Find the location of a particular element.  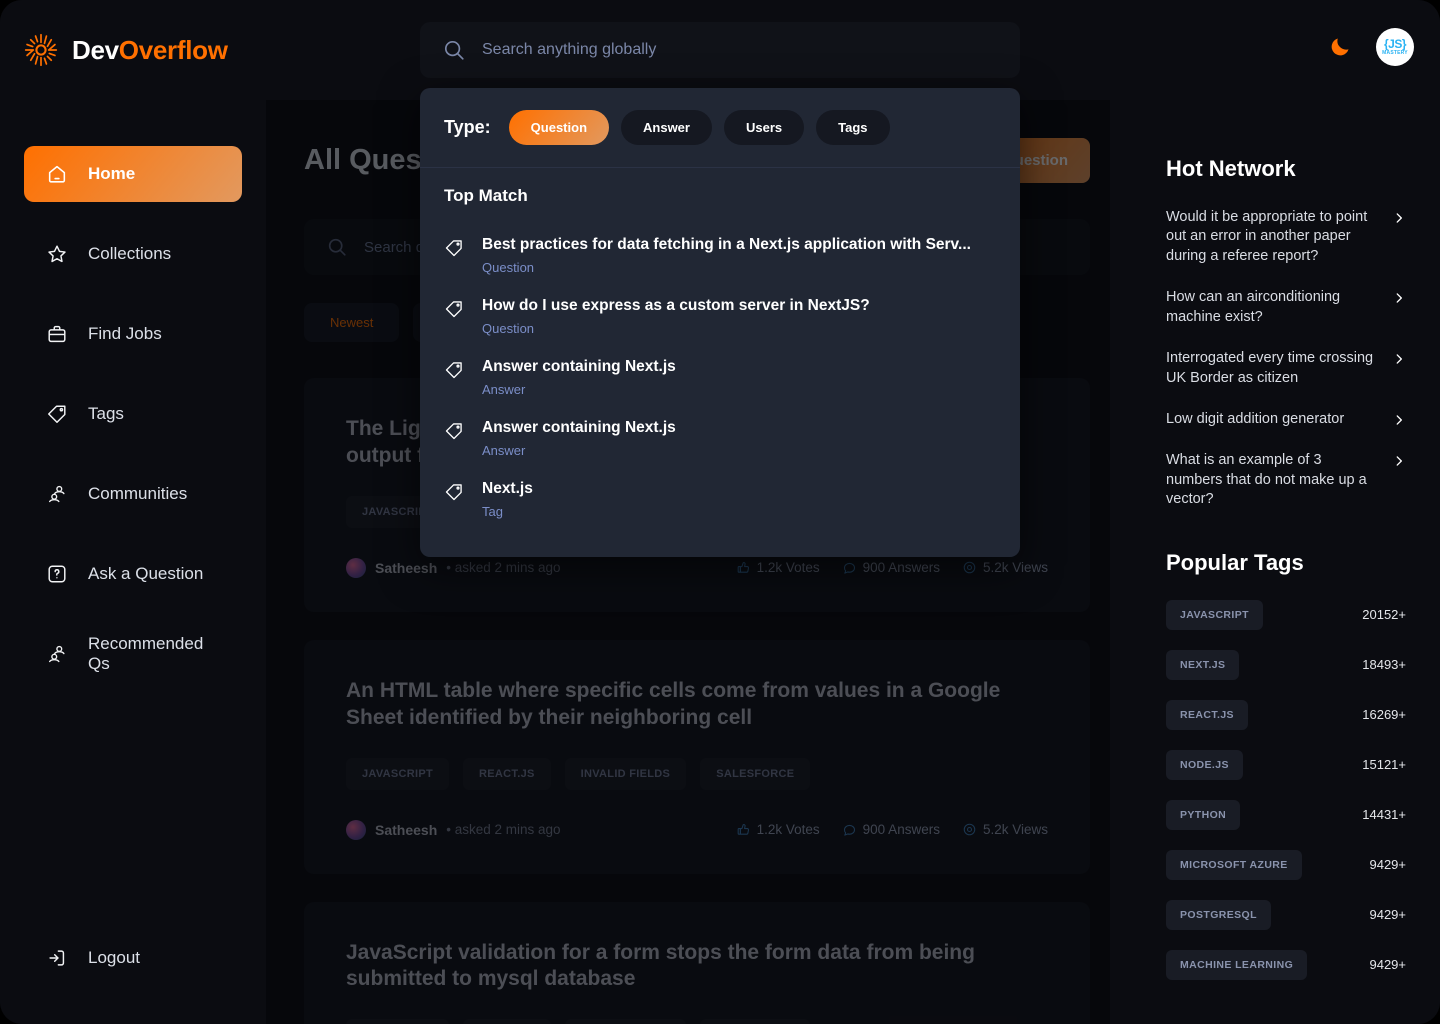

question-metrics: 1.2k Votes 900 Answers 5.2k Views is located at coordinates (892, 567).